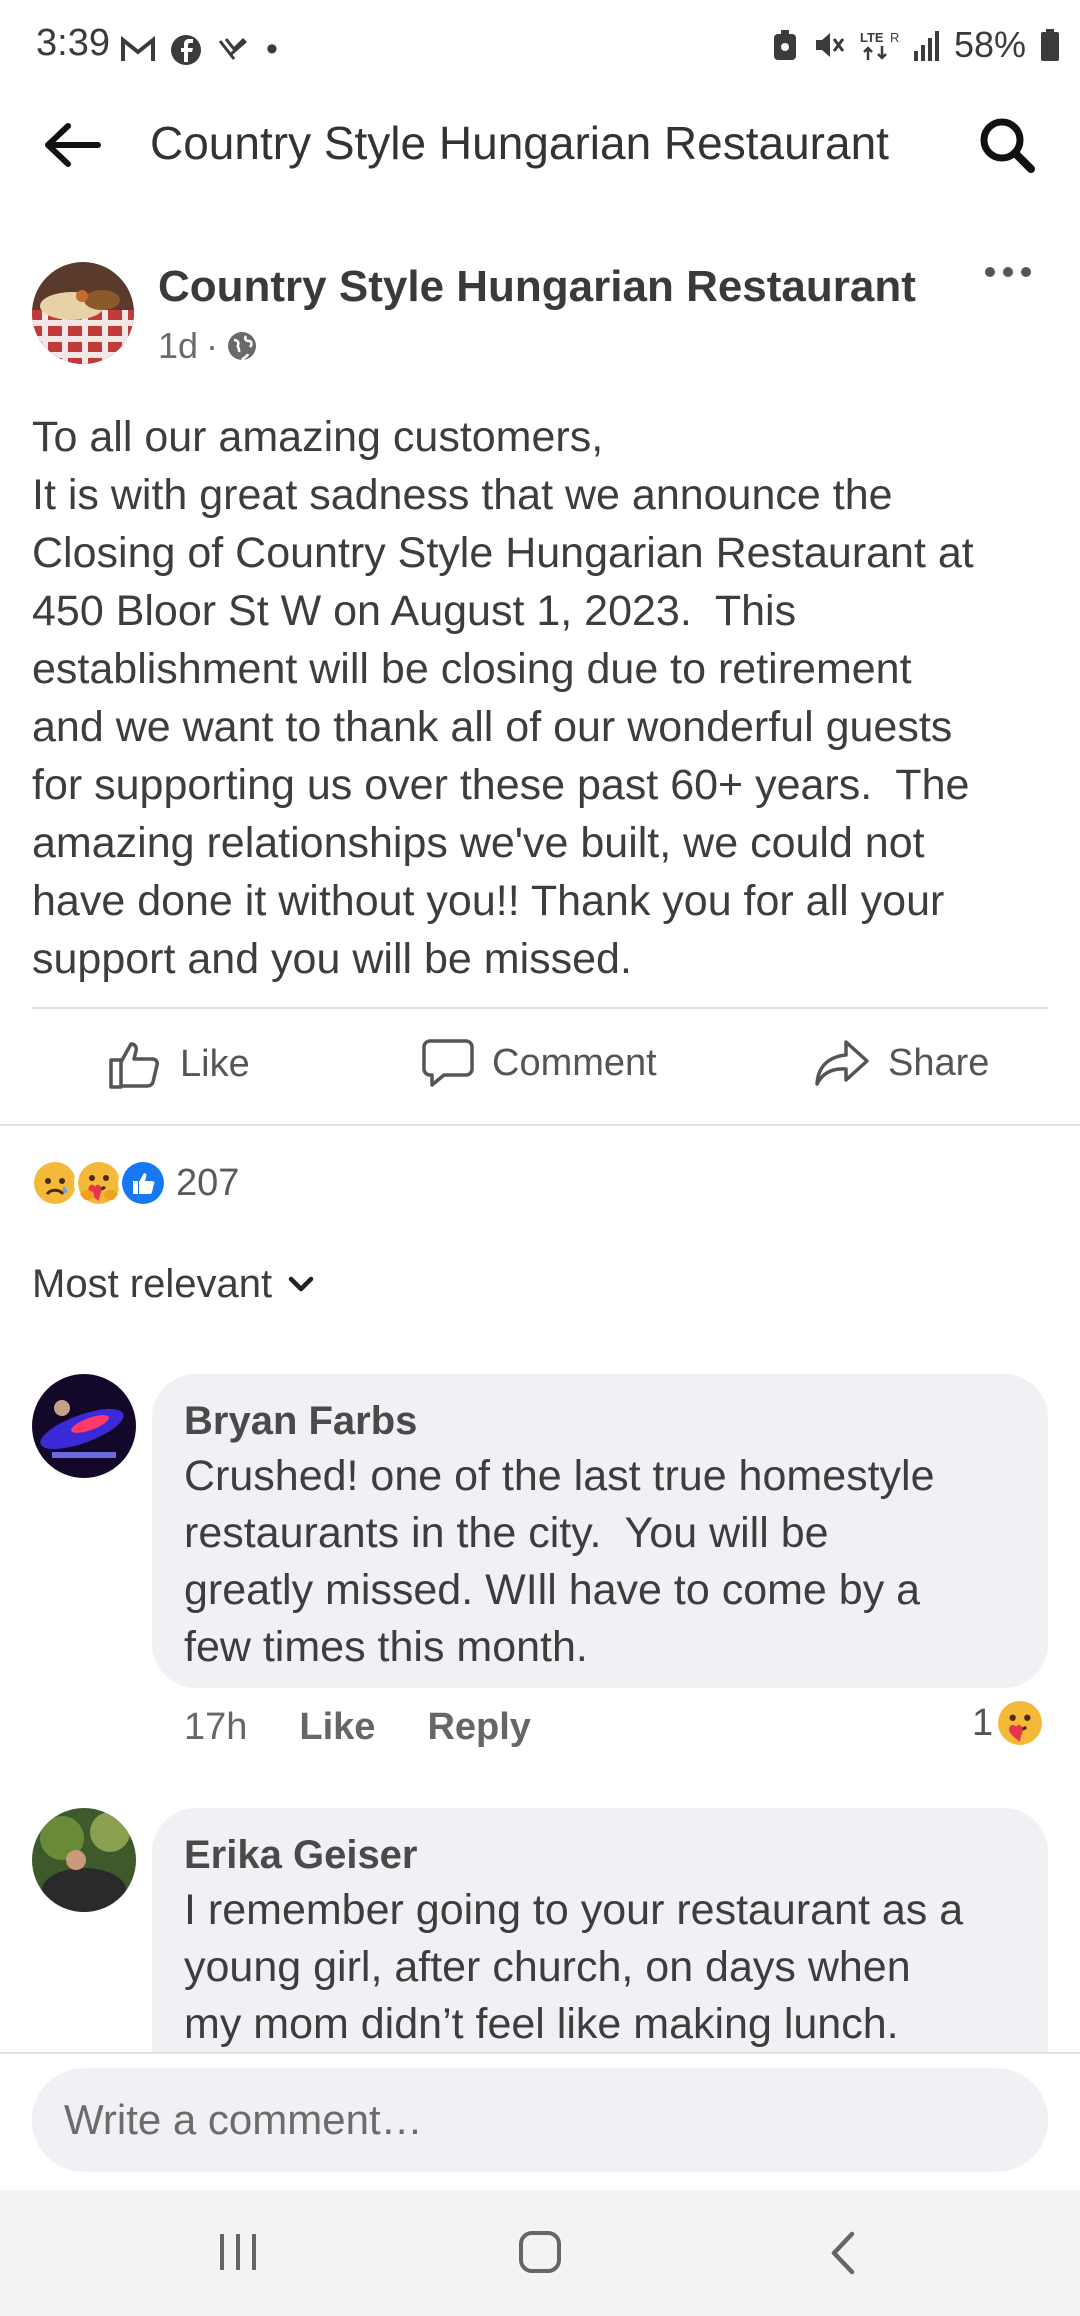  What do you see at coordinates (83, 313) in the screenshot?
I see `page-avatar` at bounding box center [83, 313].